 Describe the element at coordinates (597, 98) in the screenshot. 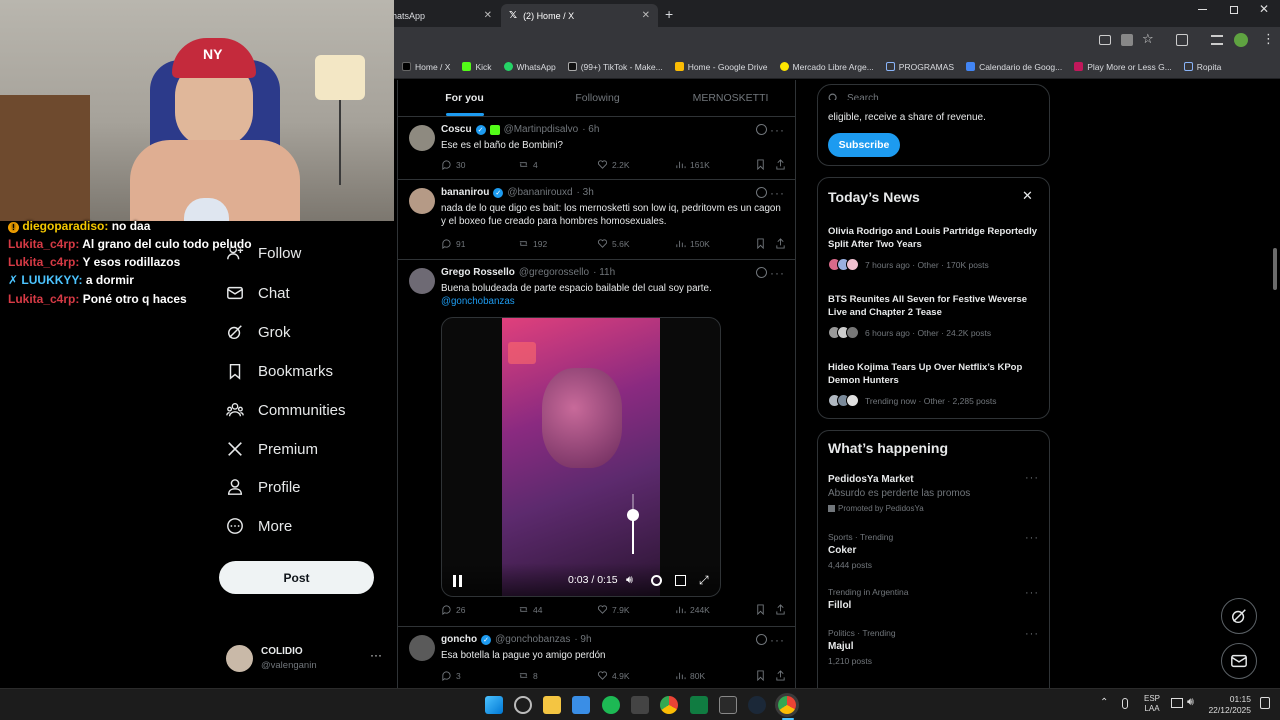

I see `tab-following: Following` at that location.